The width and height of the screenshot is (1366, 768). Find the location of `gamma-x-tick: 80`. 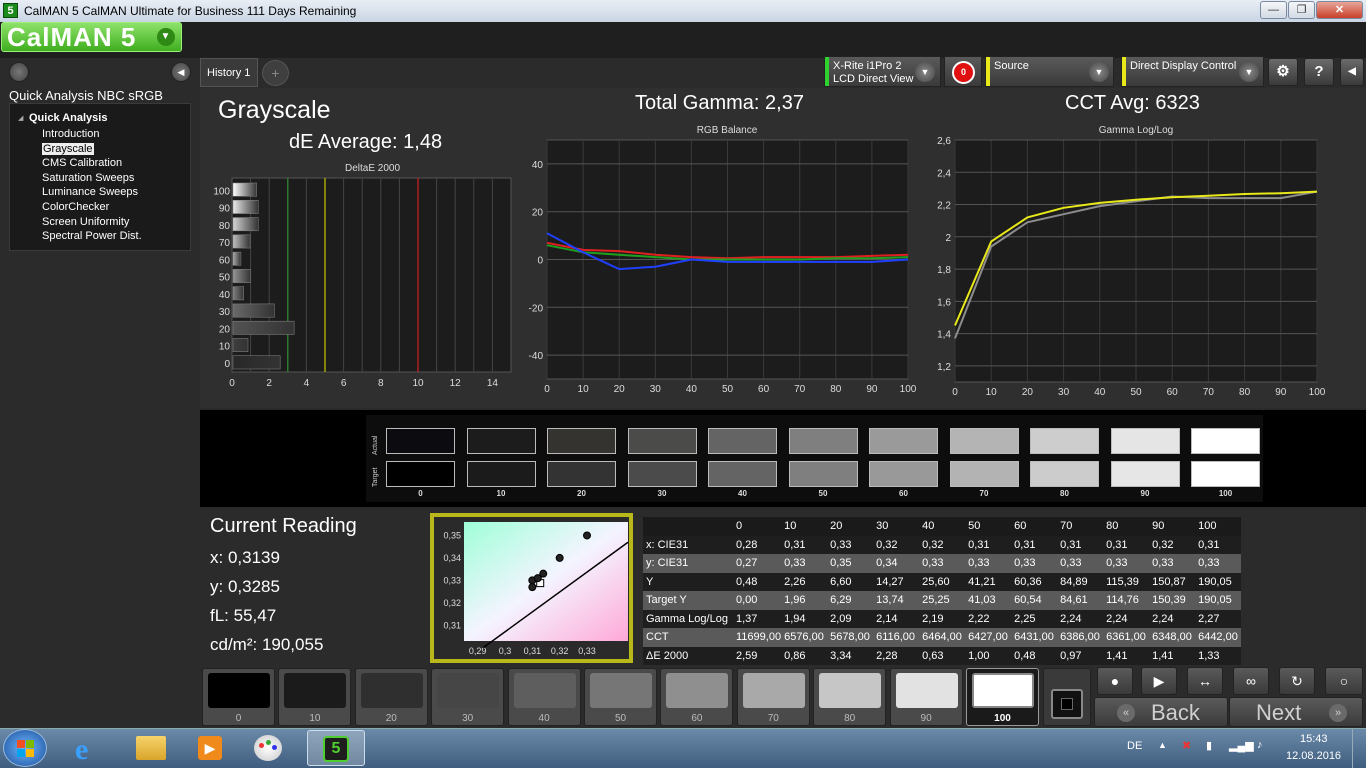

gamma-x-tick: 80 is located at coordinates (1245, 392).